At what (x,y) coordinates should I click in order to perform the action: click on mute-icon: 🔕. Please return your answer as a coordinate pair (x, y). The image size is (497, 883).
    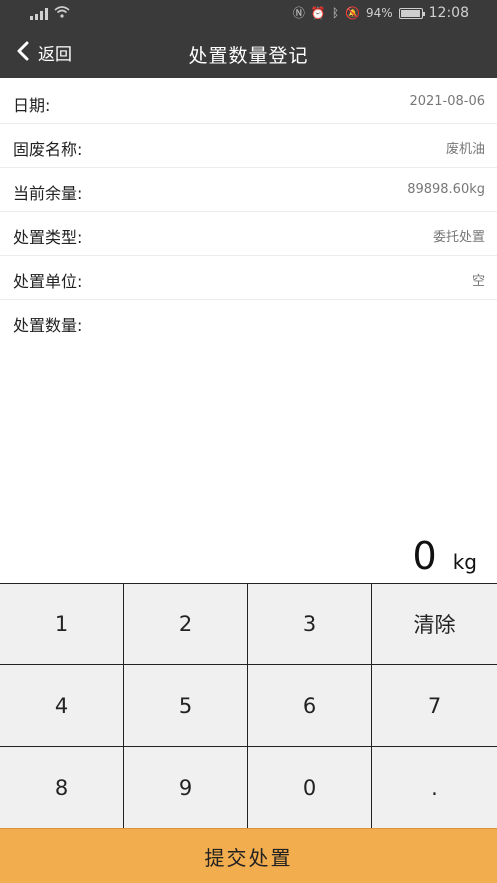
    Looking at the image, I should click on (352, 13).